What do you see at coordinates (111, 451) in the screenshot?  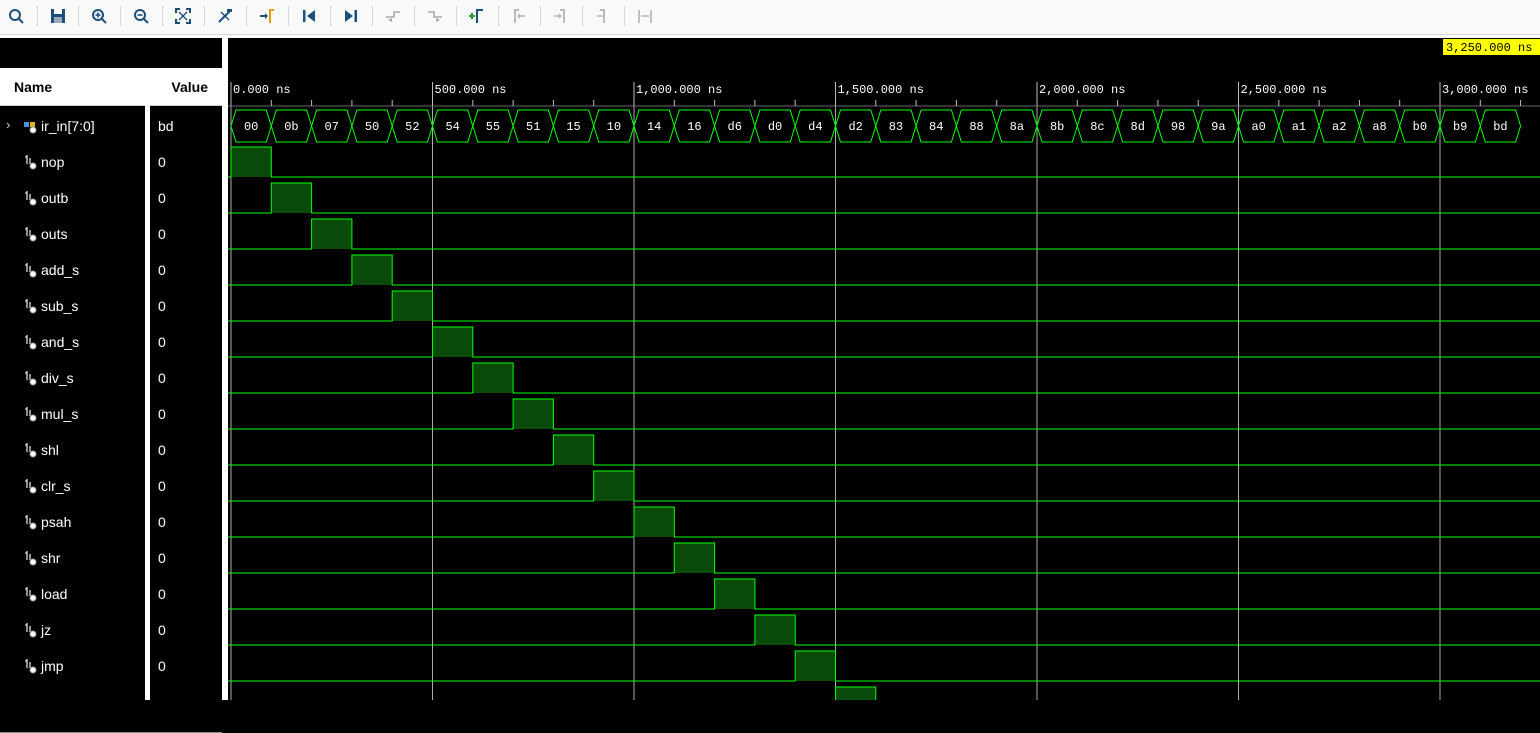 I see `signal-row-shl: shl 0` at bounding box center [111, 451].